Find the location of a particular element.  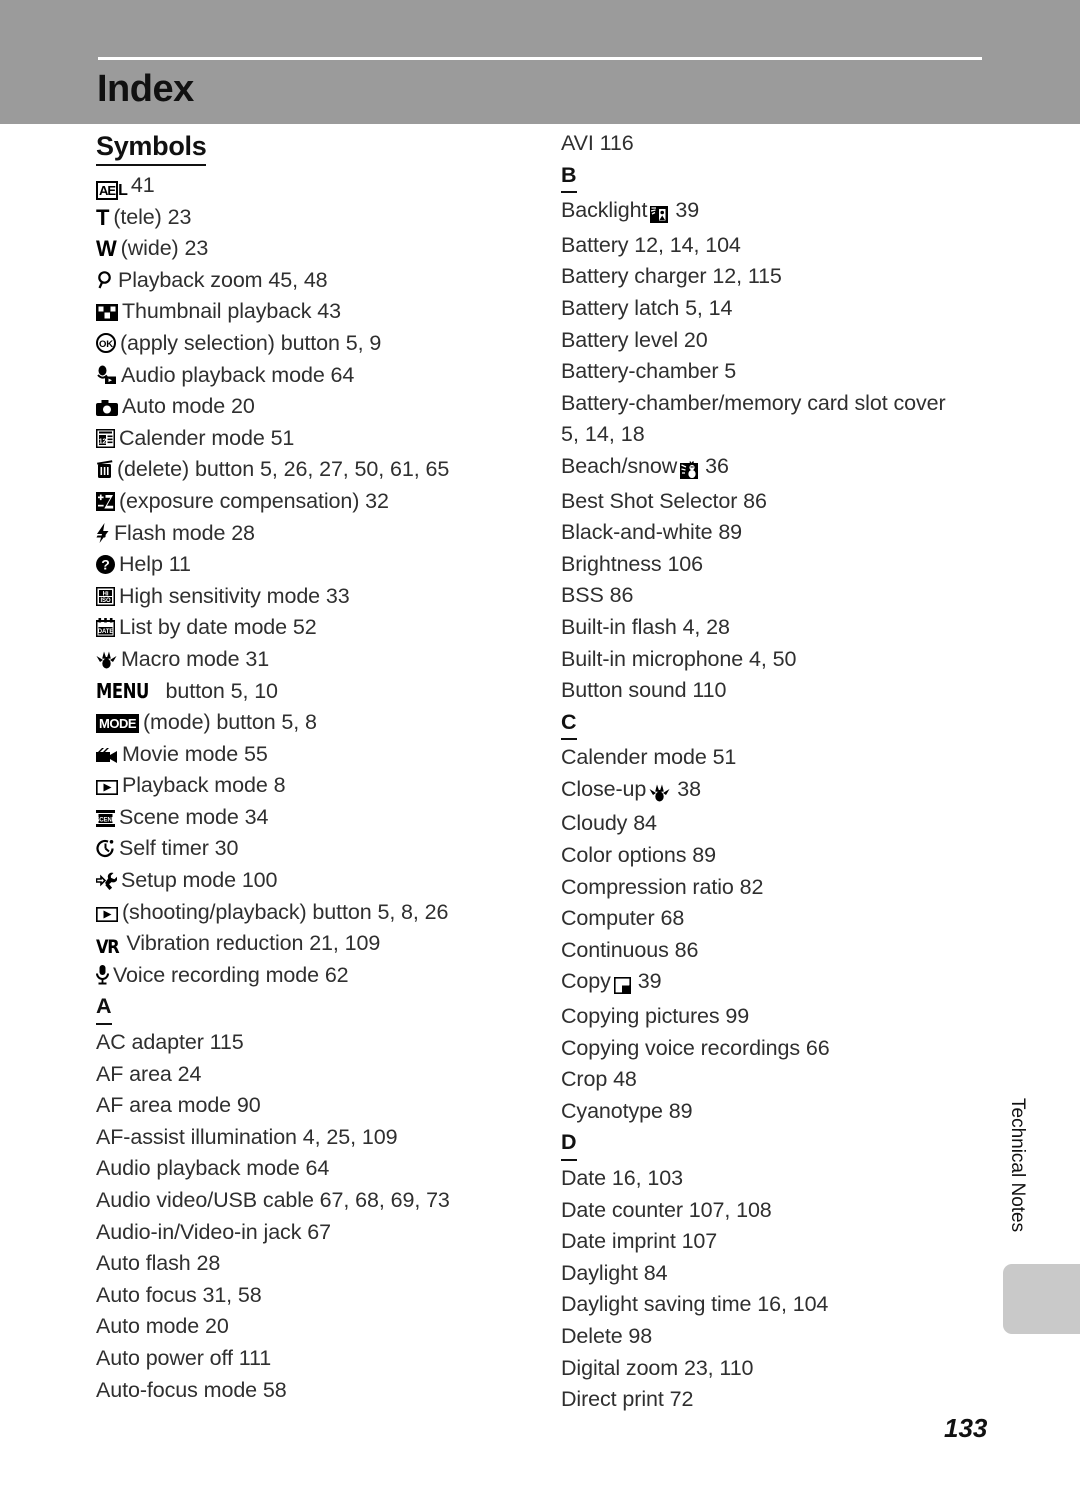

index-entry: Thumbnail playback 43 is located at coordinates (311, 312).